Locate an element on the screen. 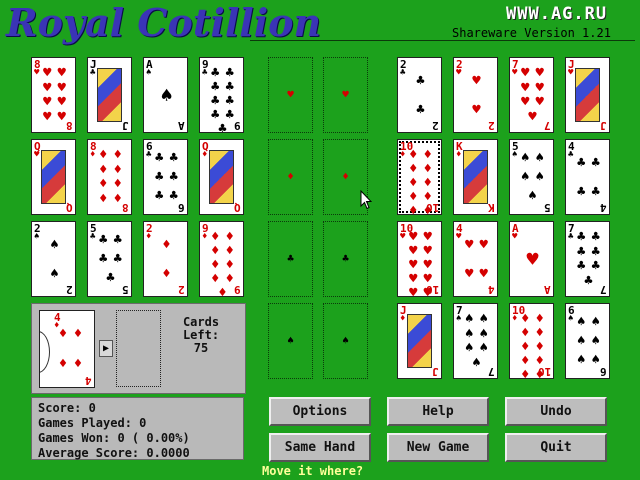  playing-card: A ♠ ♠ A is located at coordinates (165, 95).